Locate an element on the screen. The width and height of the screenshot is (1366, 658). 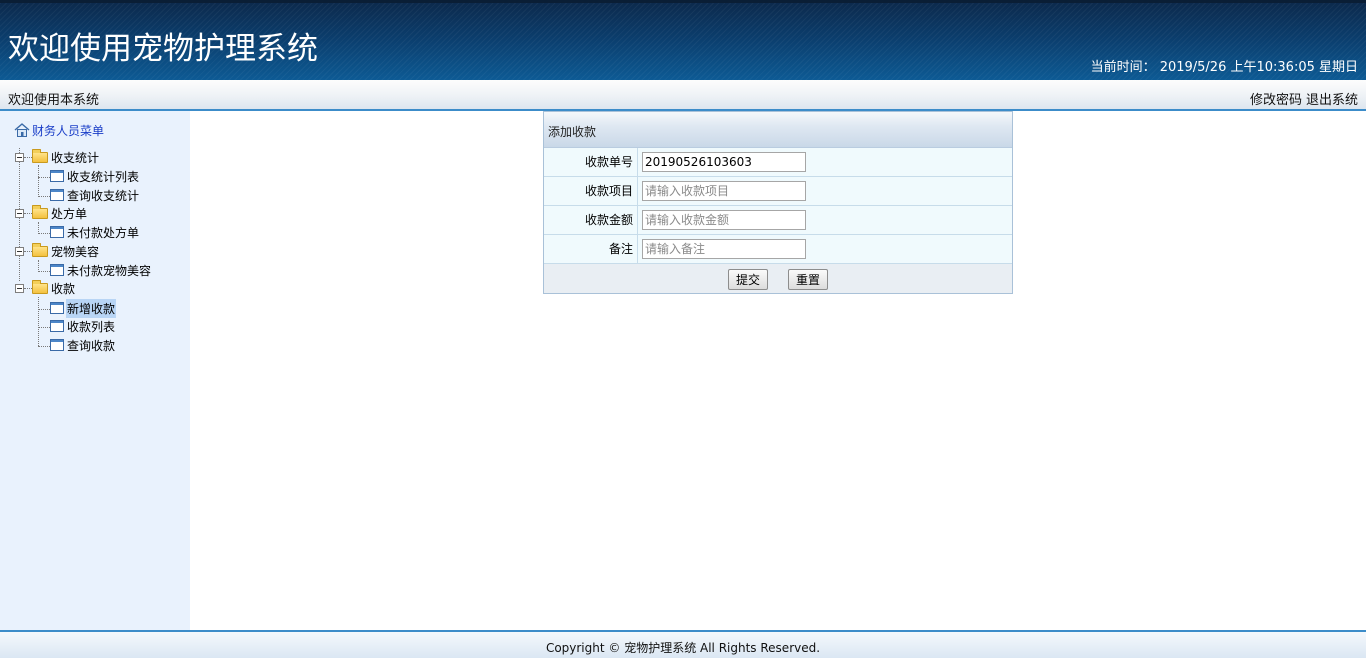
receipt-amount-input is located at coordinates (724, 220).